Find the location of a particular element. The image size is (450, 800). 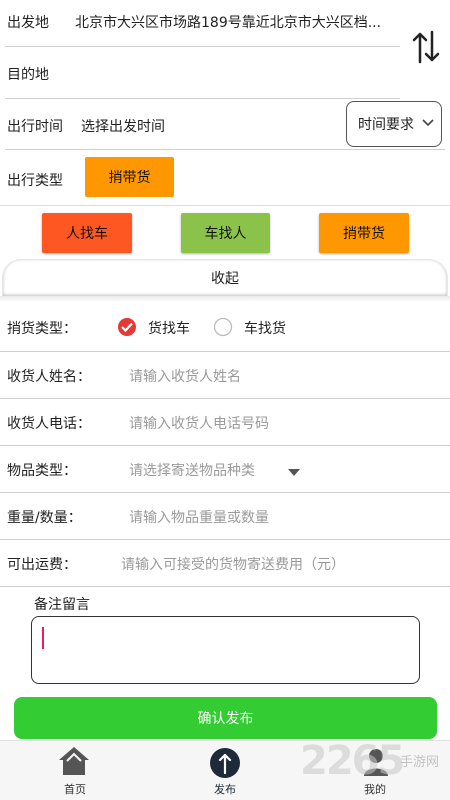

time-requirement-button: 时间要求 is located at coordinates (394, 124).